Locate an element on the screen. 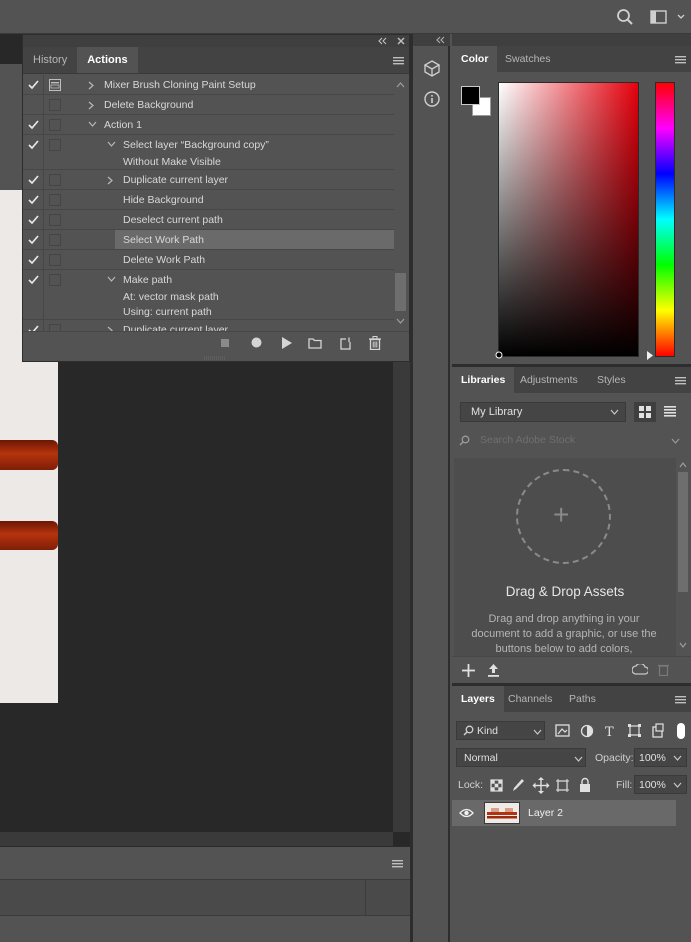 This screenshot has width=691, height=942. tab-color: Color is located at coordinates (475, 59).